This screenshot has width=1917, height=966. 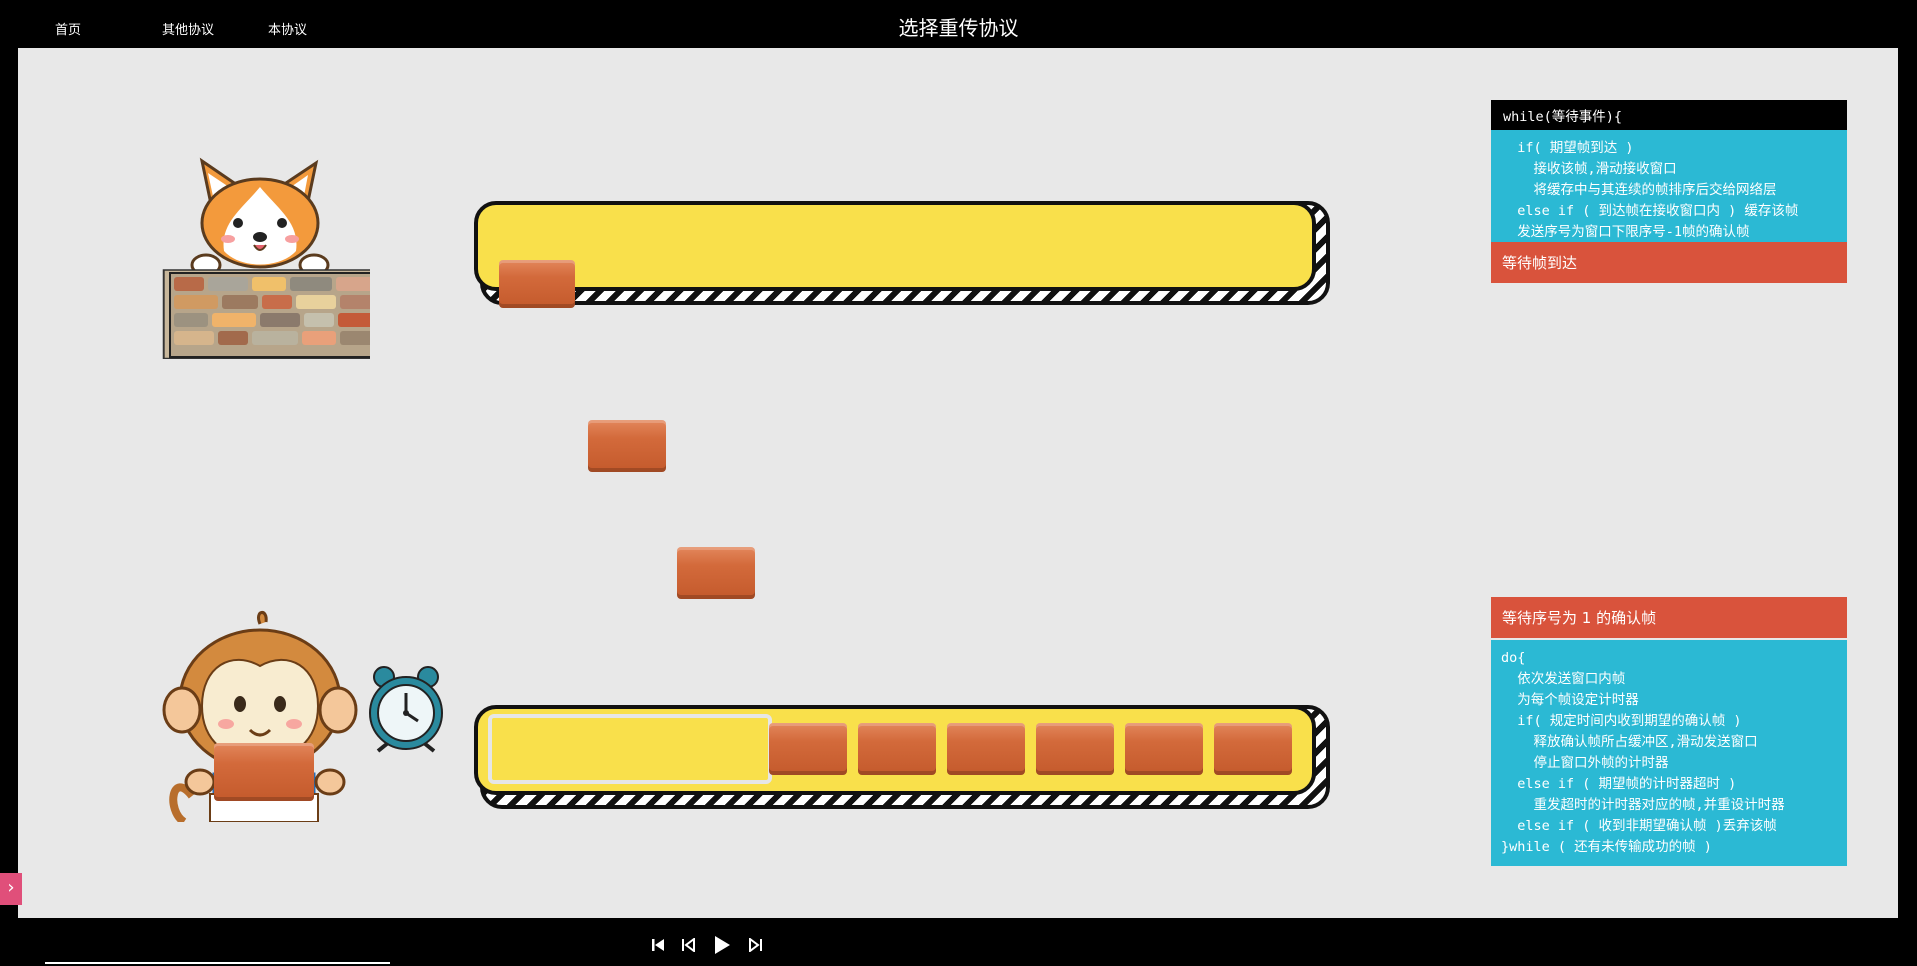 I want to click on received-frame-brick, so click(x=537, y=284).